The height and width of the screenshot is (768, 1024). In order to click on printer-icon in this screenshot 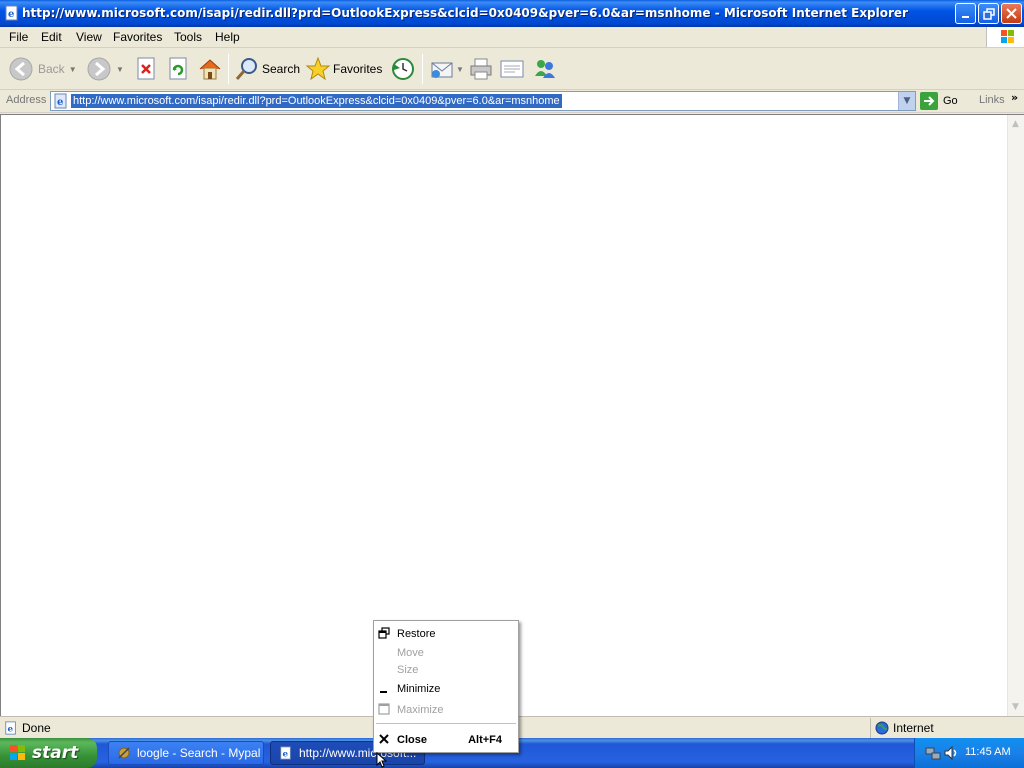, I will do `click(481, 69)`.